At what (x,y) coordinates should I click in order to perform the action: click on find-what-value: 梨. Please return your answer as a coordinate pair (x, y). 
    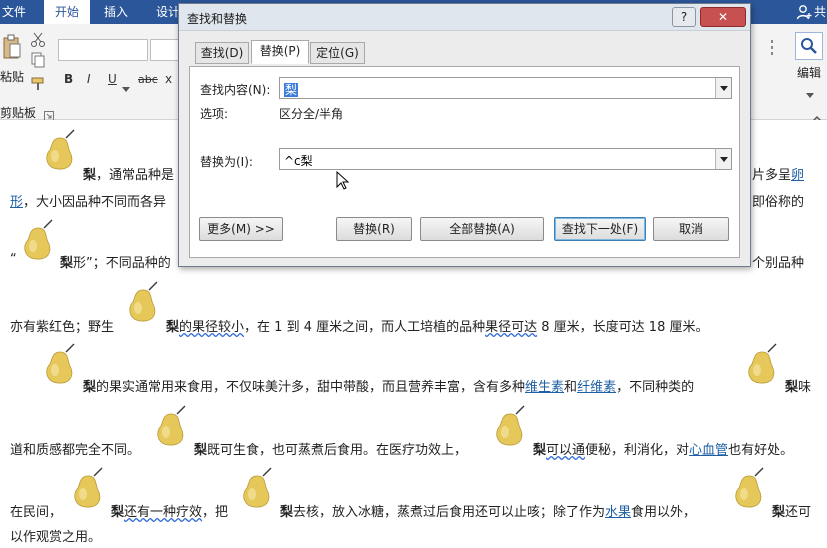
    Looking at the image, I should click on (291, 90).